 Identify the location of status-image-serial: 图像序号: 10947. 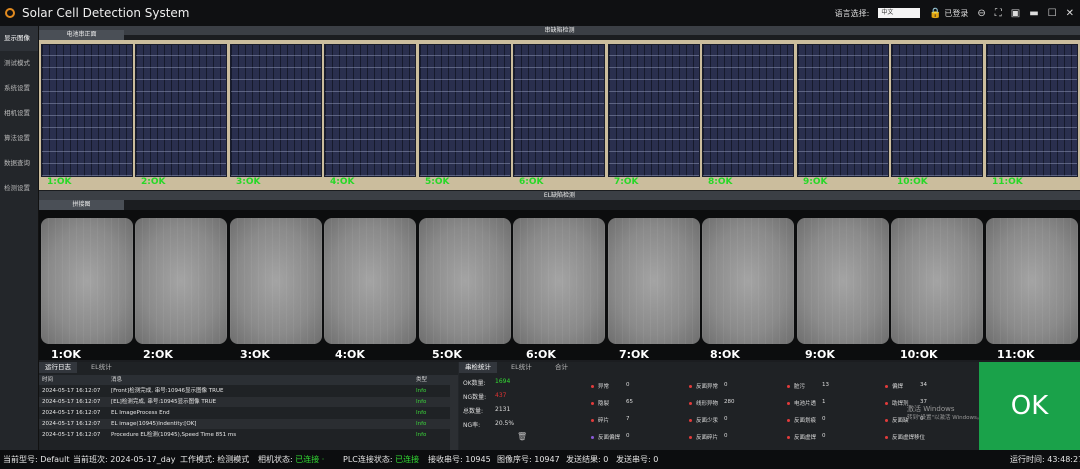
(528, 459).